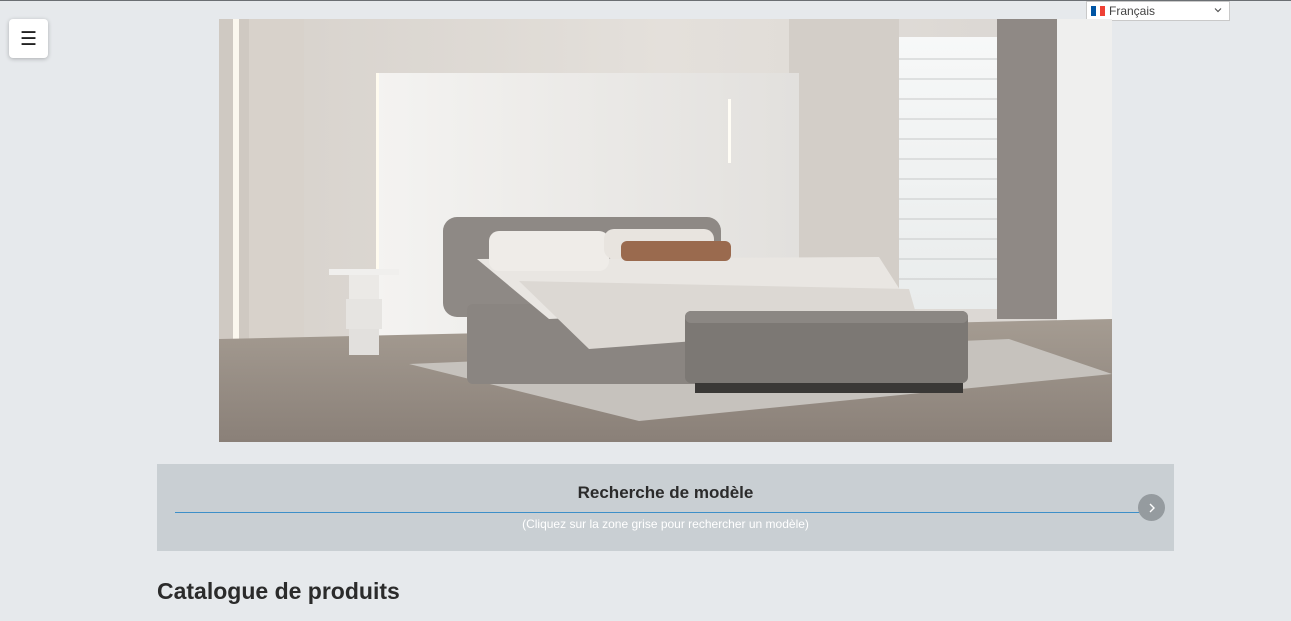  Describe the element at coordinates (665, 512) in the screenshot. I see `model-search-divider` at that location.